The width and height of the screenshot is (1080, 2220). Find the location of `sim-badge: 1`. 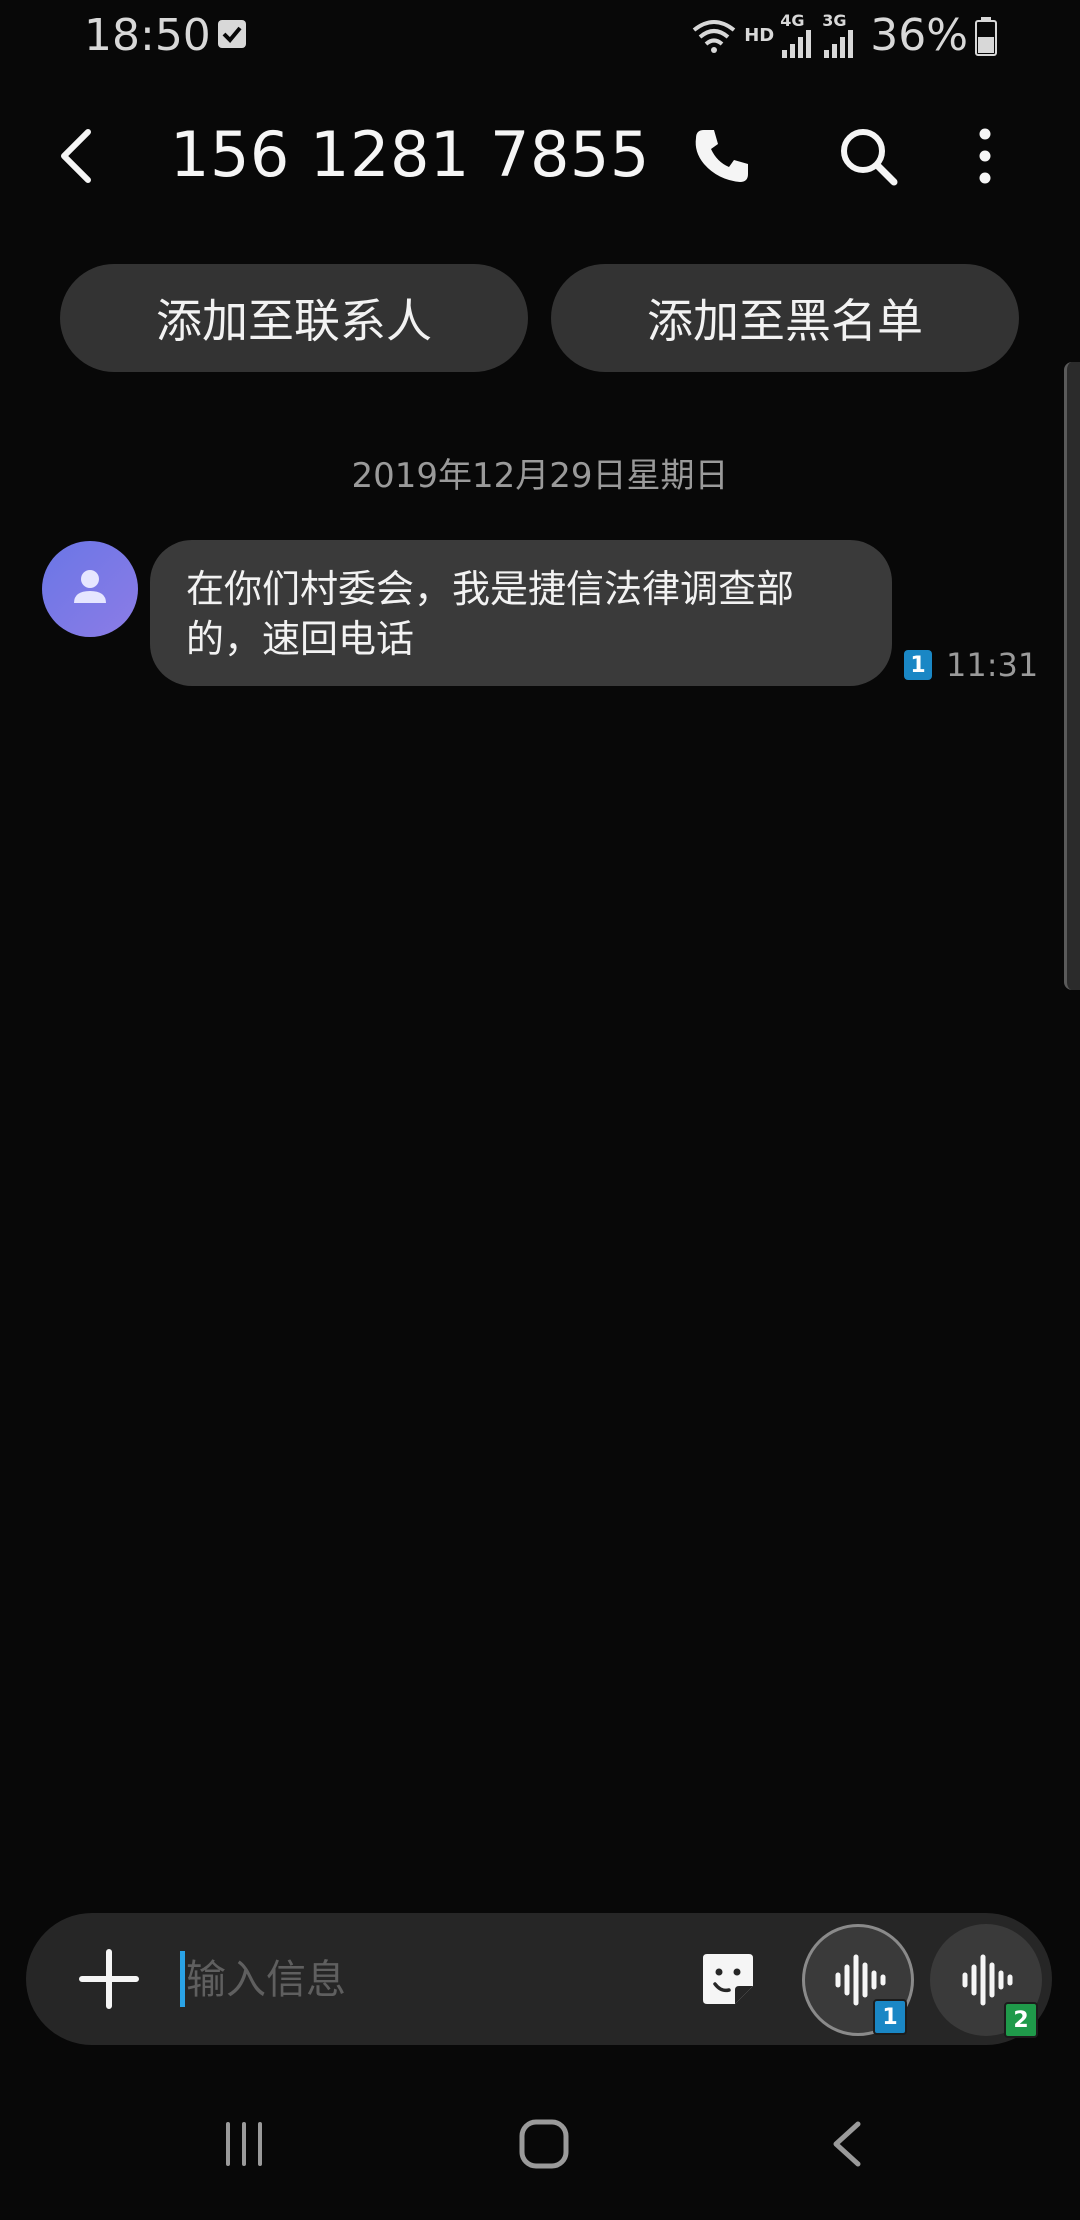

sim-badge: 1 is located at coordinates (918, 665).